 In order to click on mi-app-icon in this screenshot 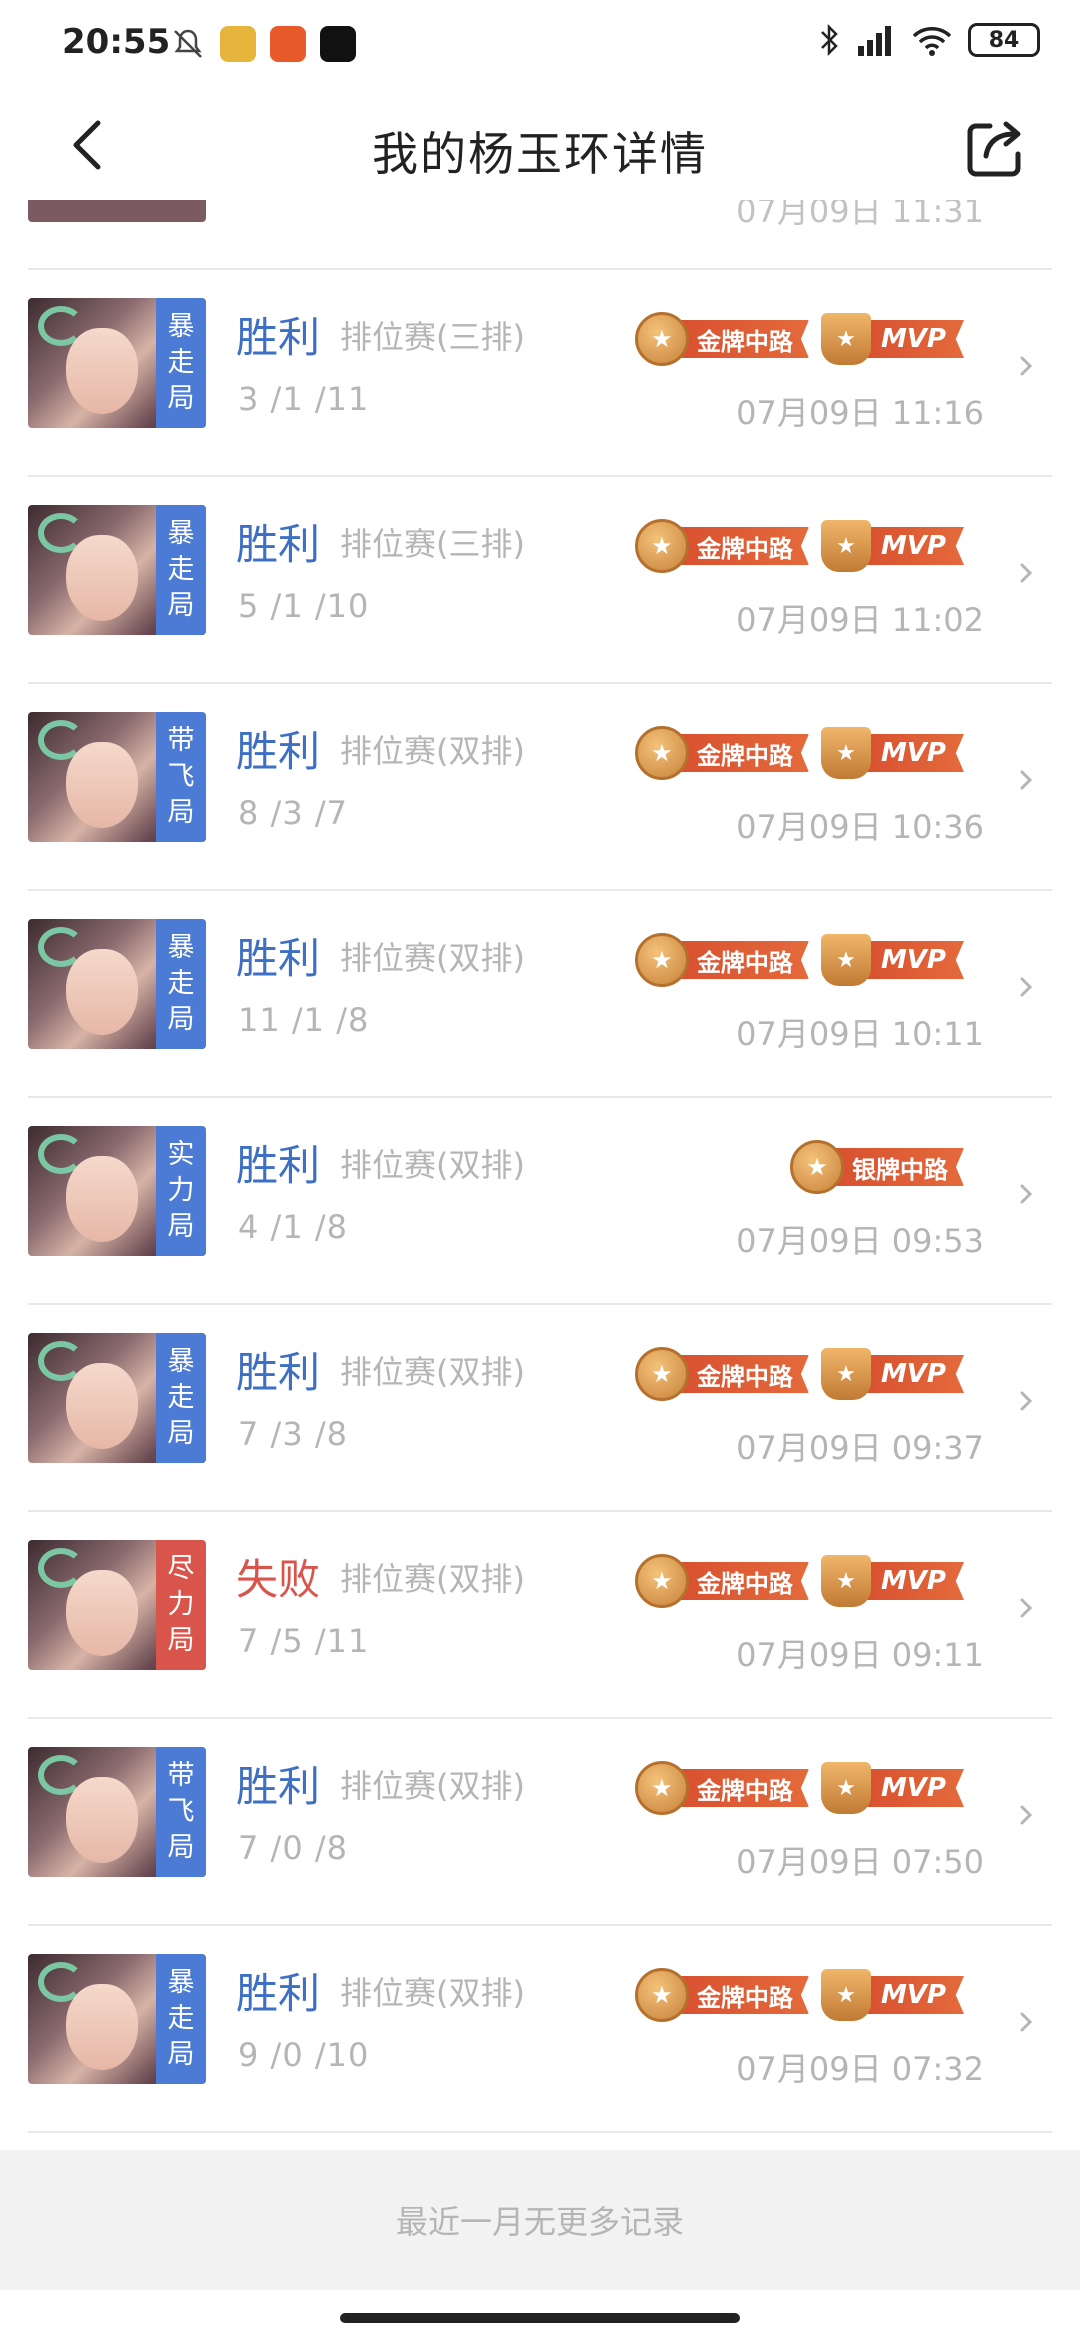, I will do `click(288, 44)`.